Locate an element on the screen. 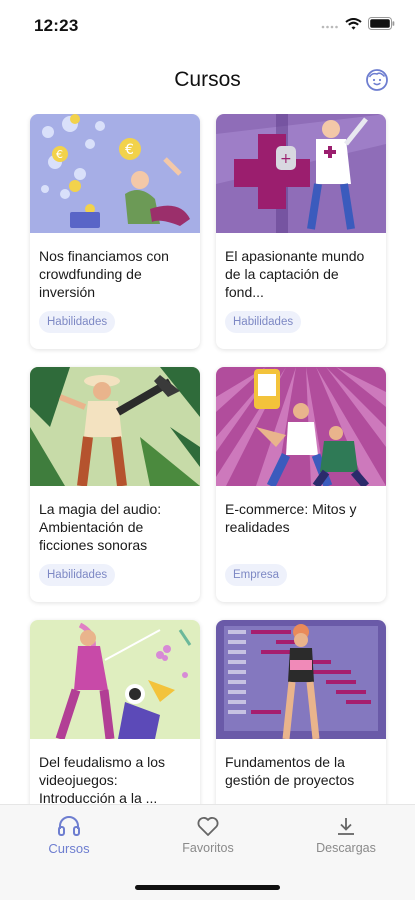 This screenshot has height=900, width=415. course-illustration-ecommerce is located at coordinates (301, 426).